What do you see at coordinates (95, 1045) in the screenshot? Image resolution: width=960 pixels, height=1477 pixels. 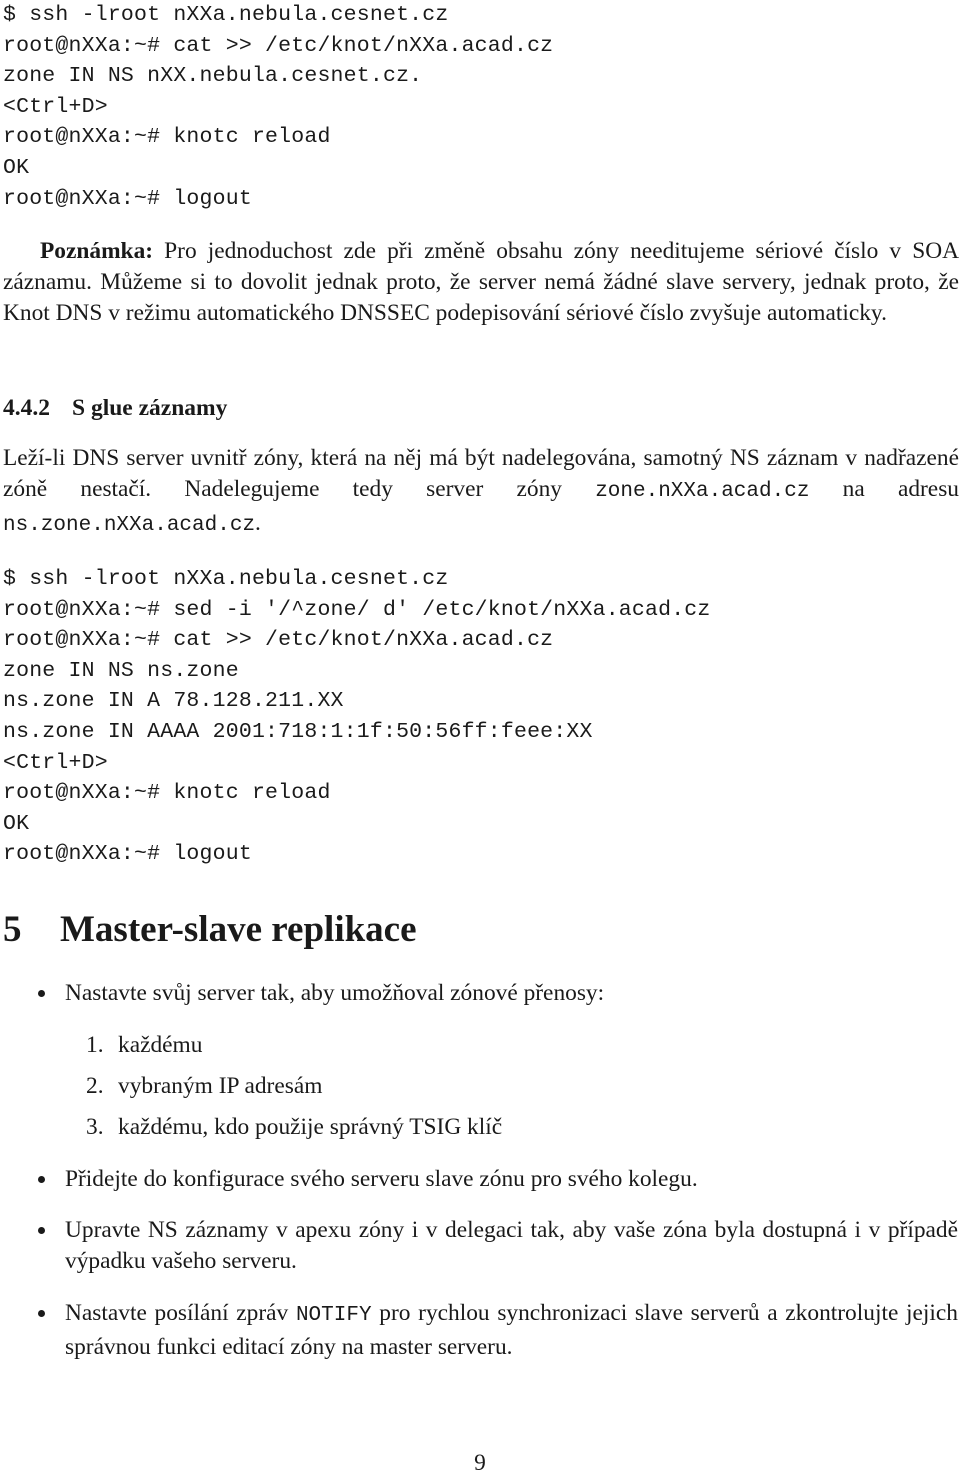 I see `enum-number: 1.` at bounding box center [95, 1045].